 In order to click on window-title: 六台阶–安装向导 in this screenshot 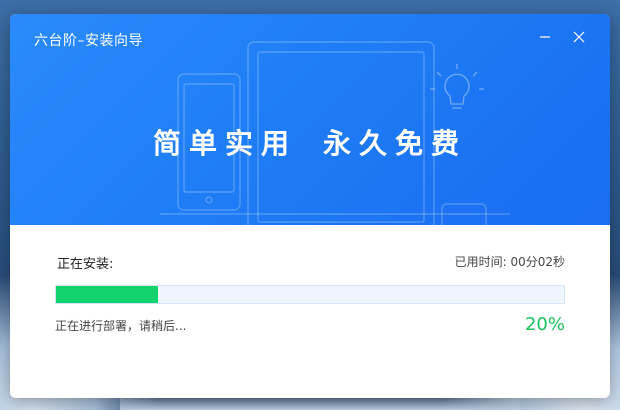, I will do `click(88, 41)`.